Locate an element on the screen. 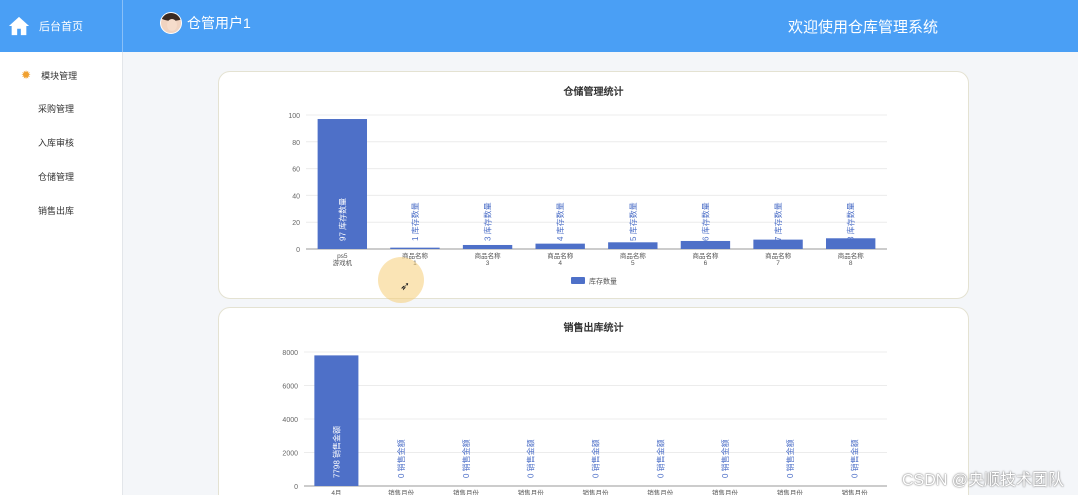 The image size is (1078, 495). welcome-text: 欢迎使用仓库管理系统 is located at coordinates (863, 27).